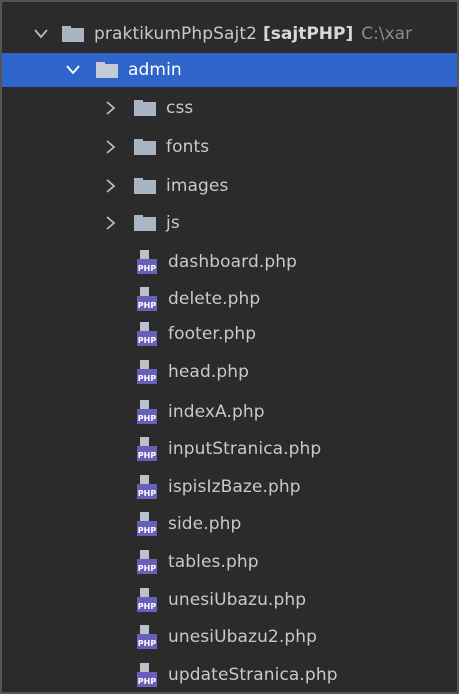 The image size is (459, 694). I want to click on tree-row-folder-fonts: fonts, so click(229, 147).